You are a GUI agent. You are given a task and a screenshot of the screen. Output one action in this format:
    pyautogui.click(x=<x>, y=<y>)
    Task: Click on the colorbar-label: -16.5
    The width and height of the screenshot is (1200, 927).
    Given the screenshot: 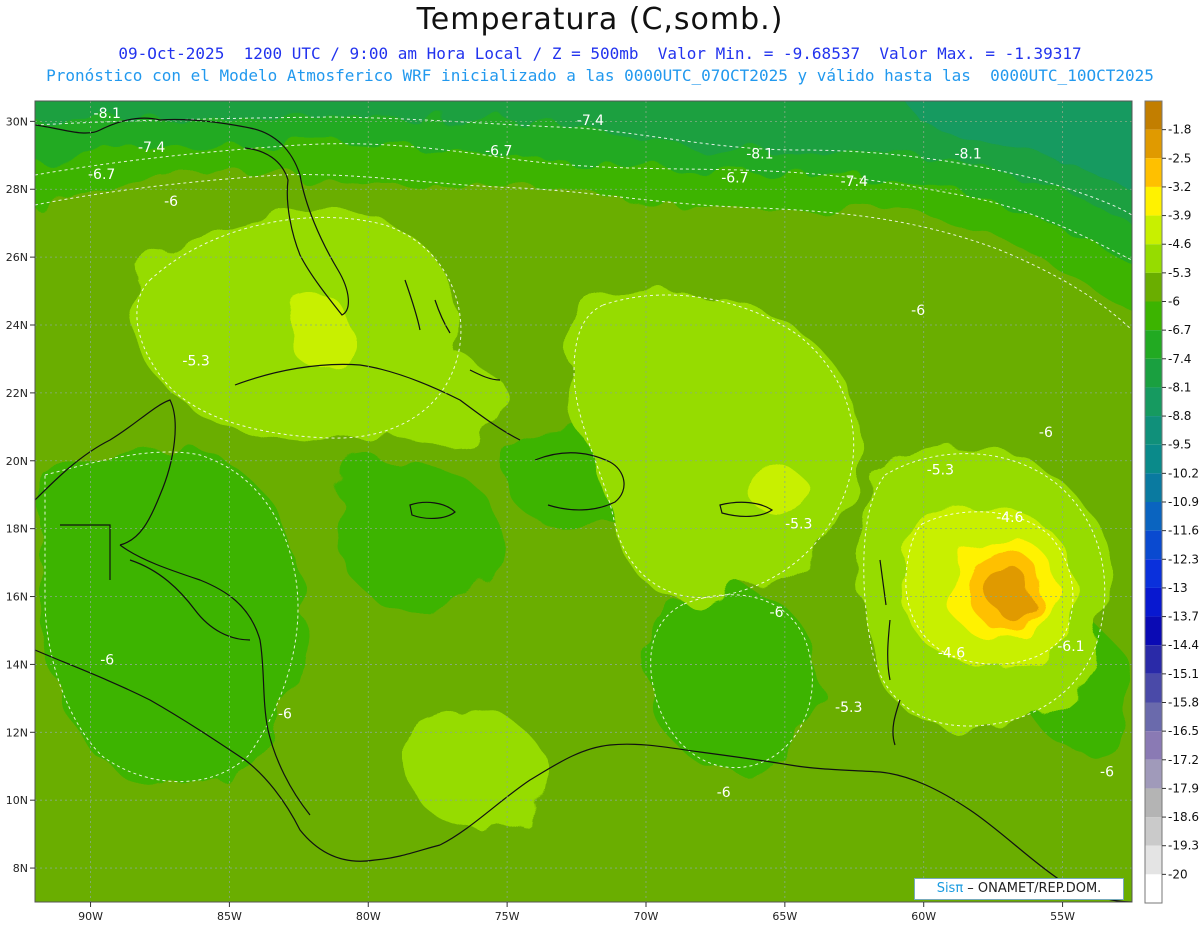 What is the action you would take?
    pyautogui.click(x=1183, y=731)
    